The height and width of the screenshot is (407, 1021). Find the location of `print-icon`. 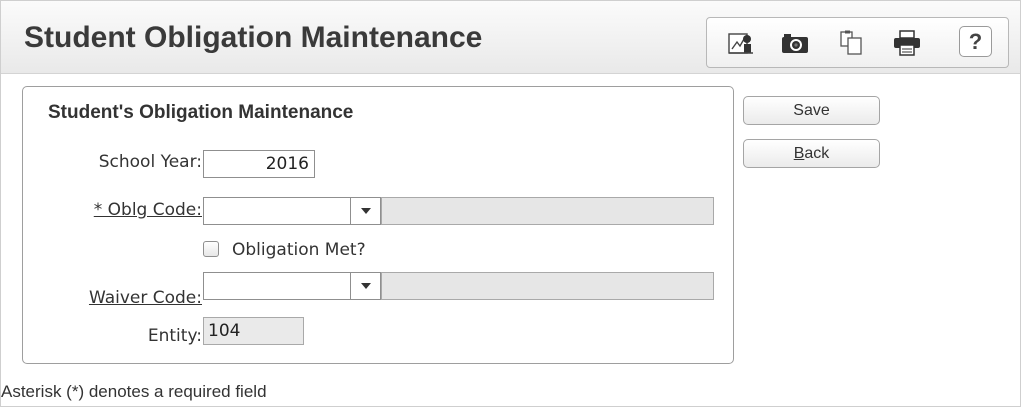

print-icon is located at coordinates (907, 43).